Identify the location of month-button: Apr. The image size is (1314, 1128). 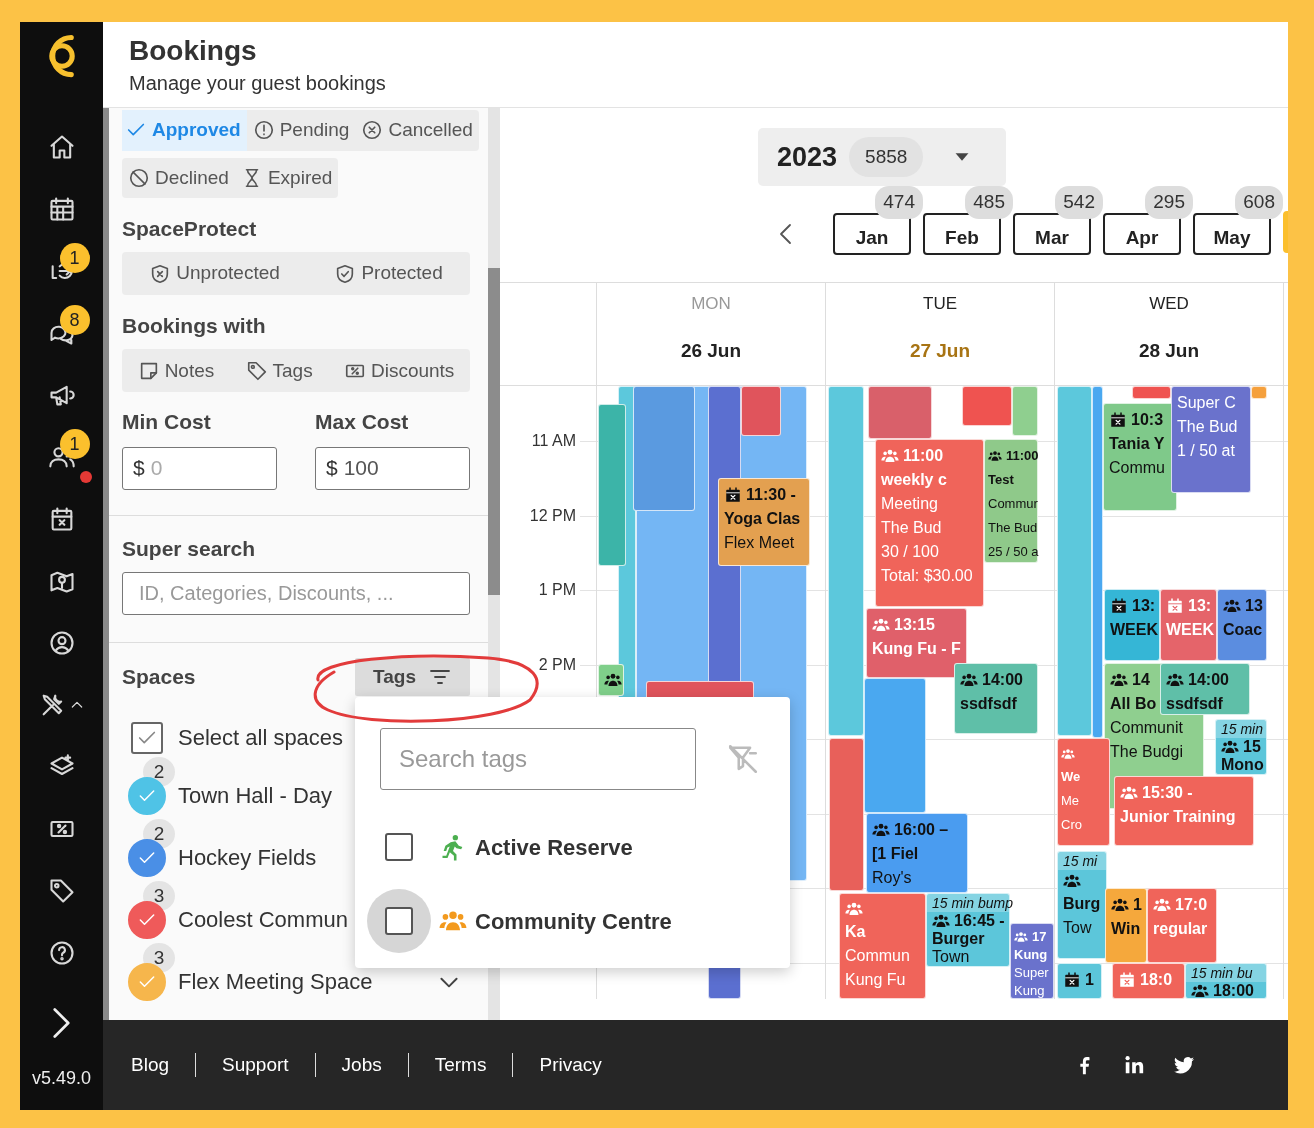
(1142, 234).